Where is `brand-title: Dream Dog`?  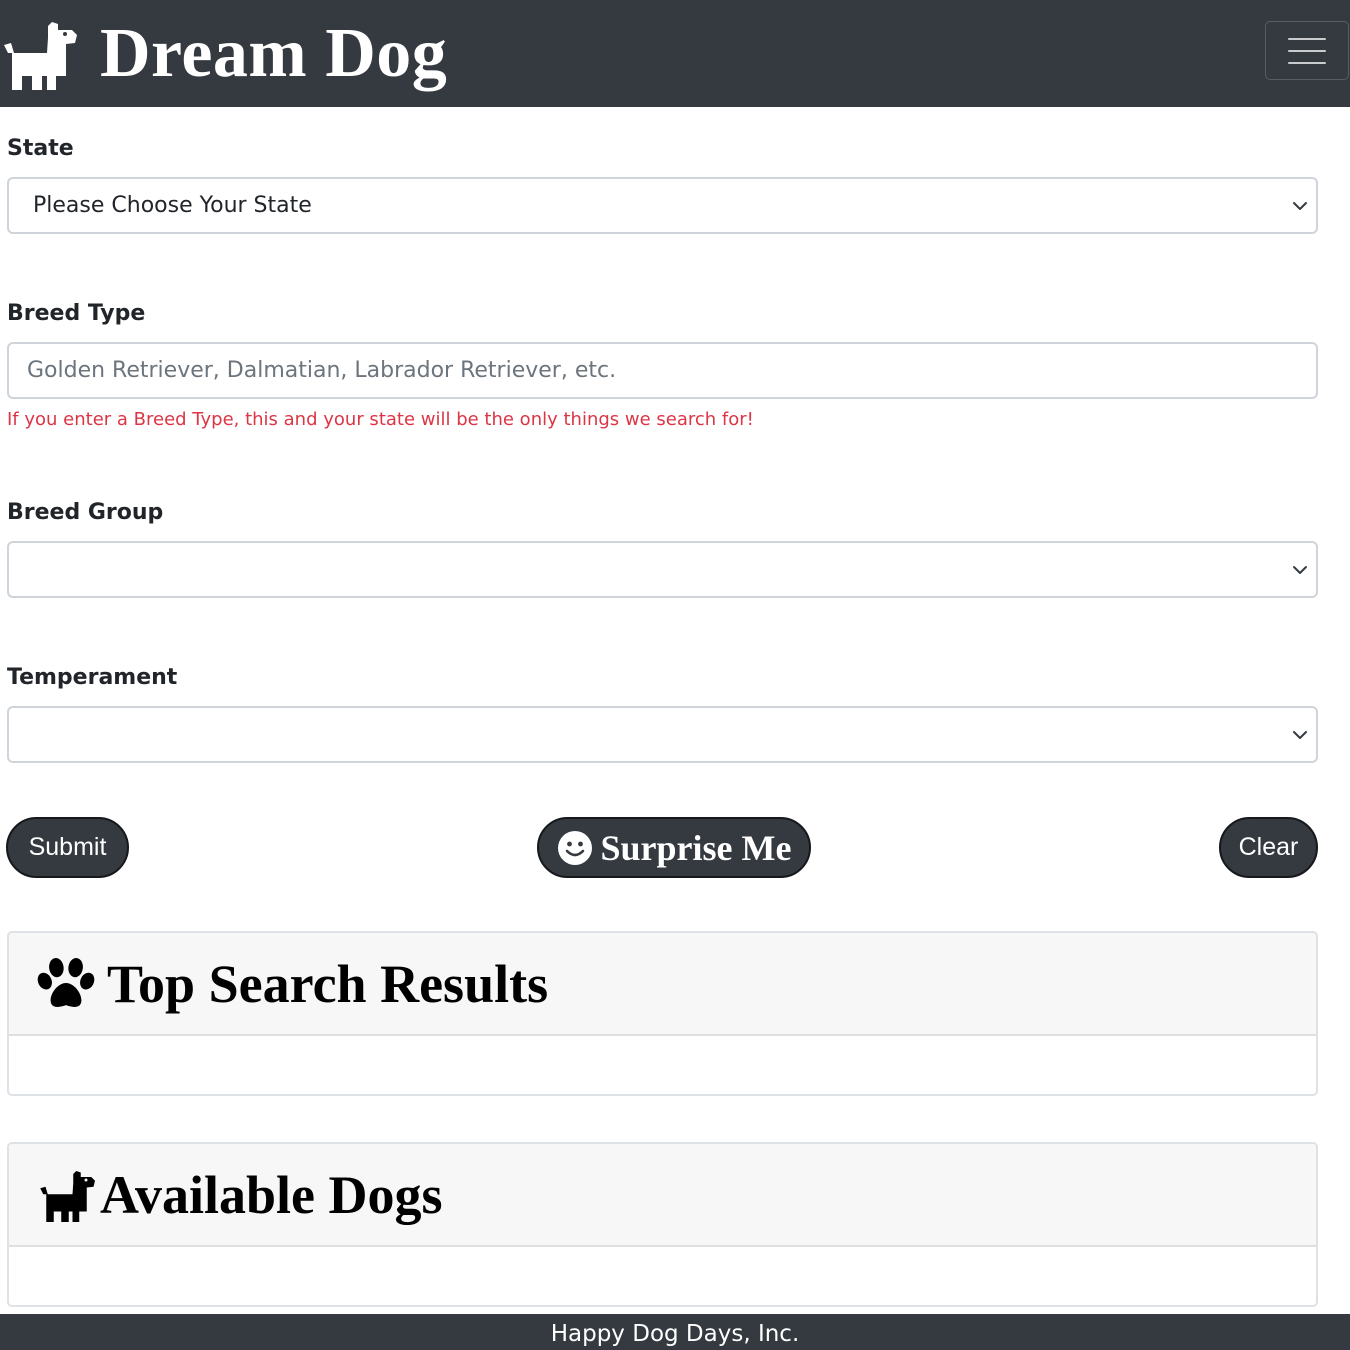 brand-title: Dream Dog is located at coordinates (274, 53).